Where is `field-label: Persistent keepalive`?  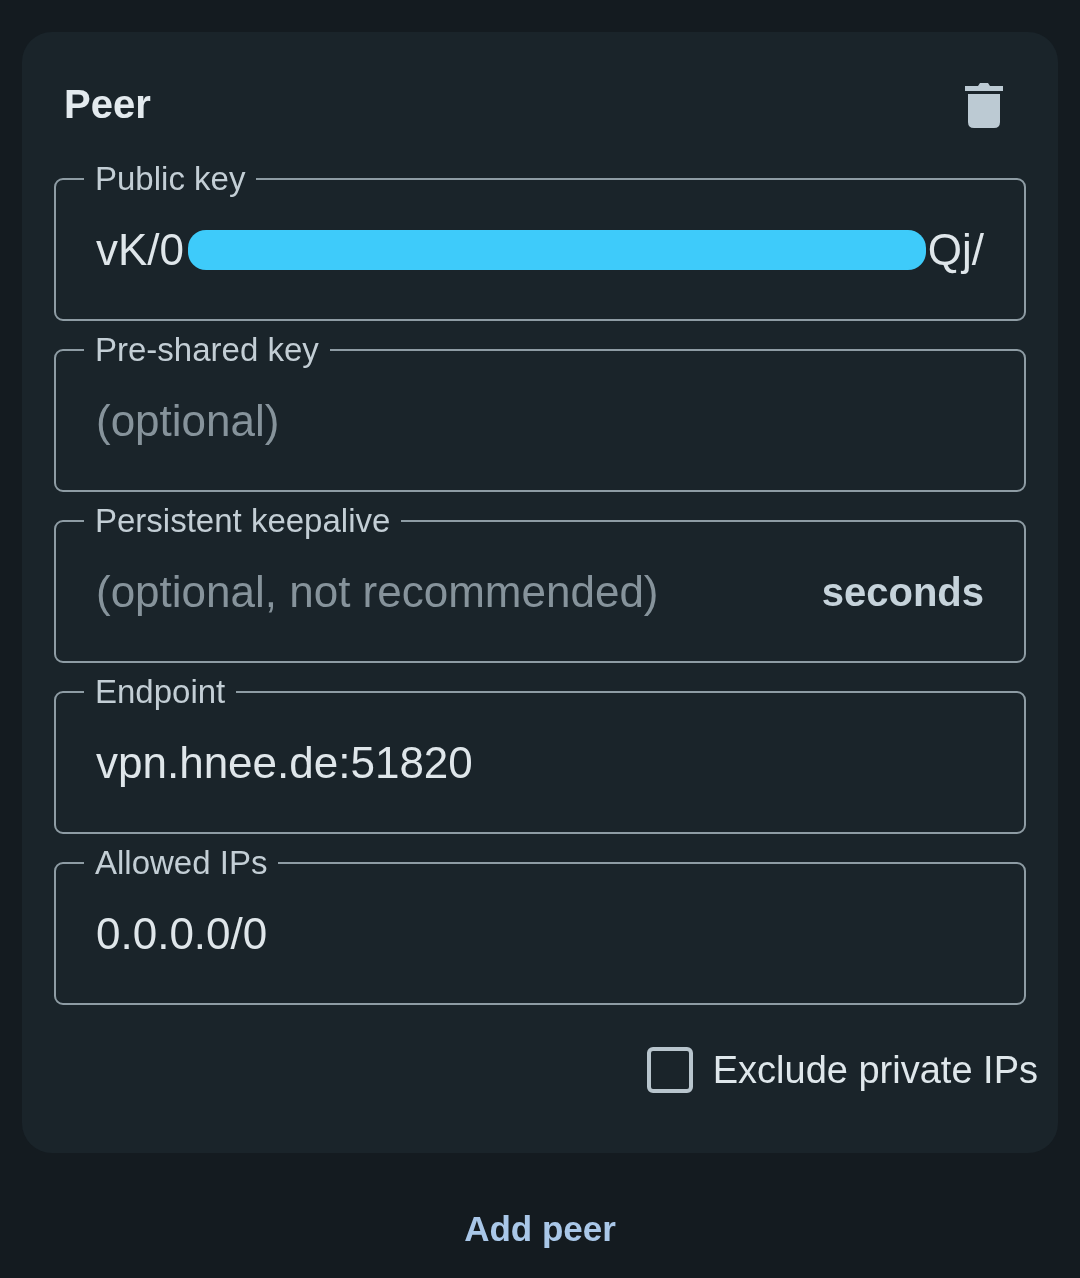 field-label: Persistent keepalive is located at coordinates (243, 521).